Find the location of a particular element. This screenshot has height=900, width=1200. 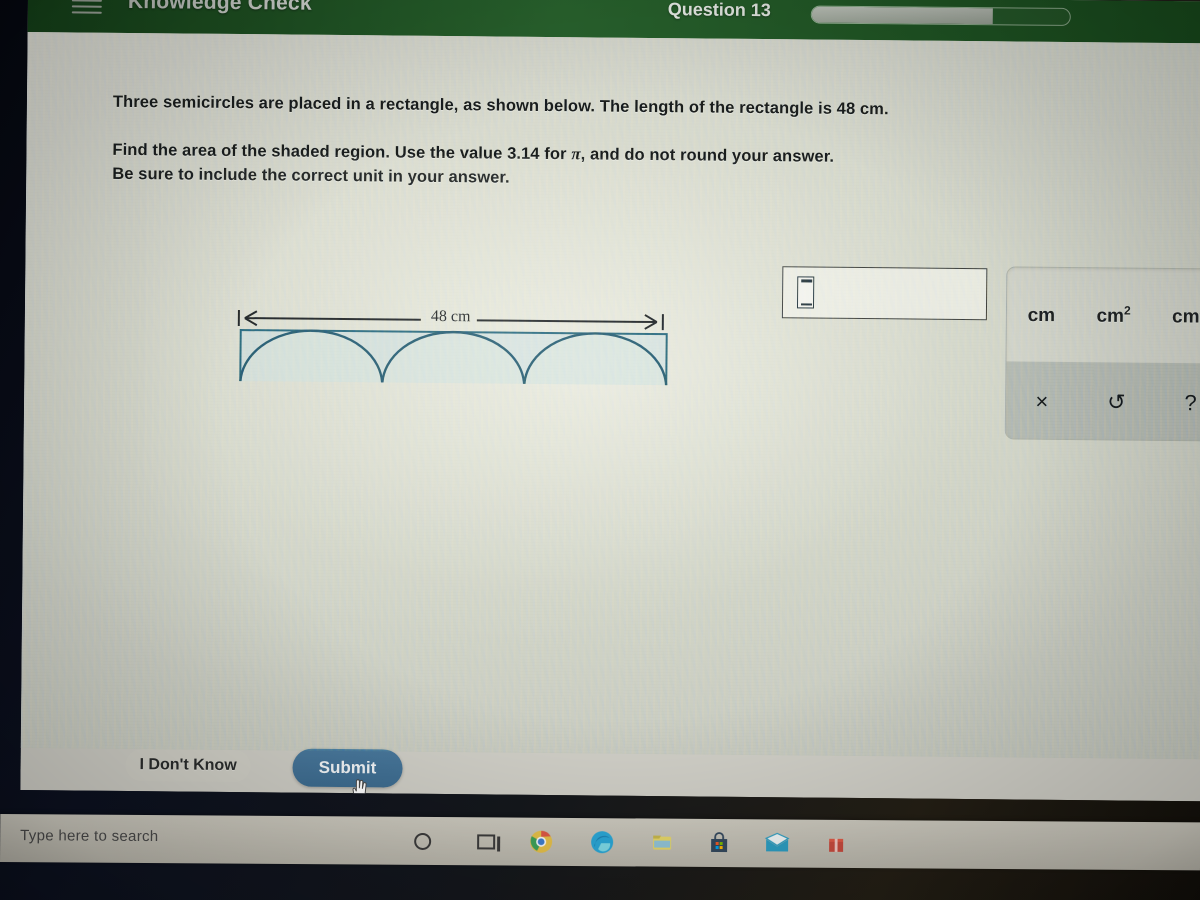

chrome-icon is located at coordinates (541, 842).